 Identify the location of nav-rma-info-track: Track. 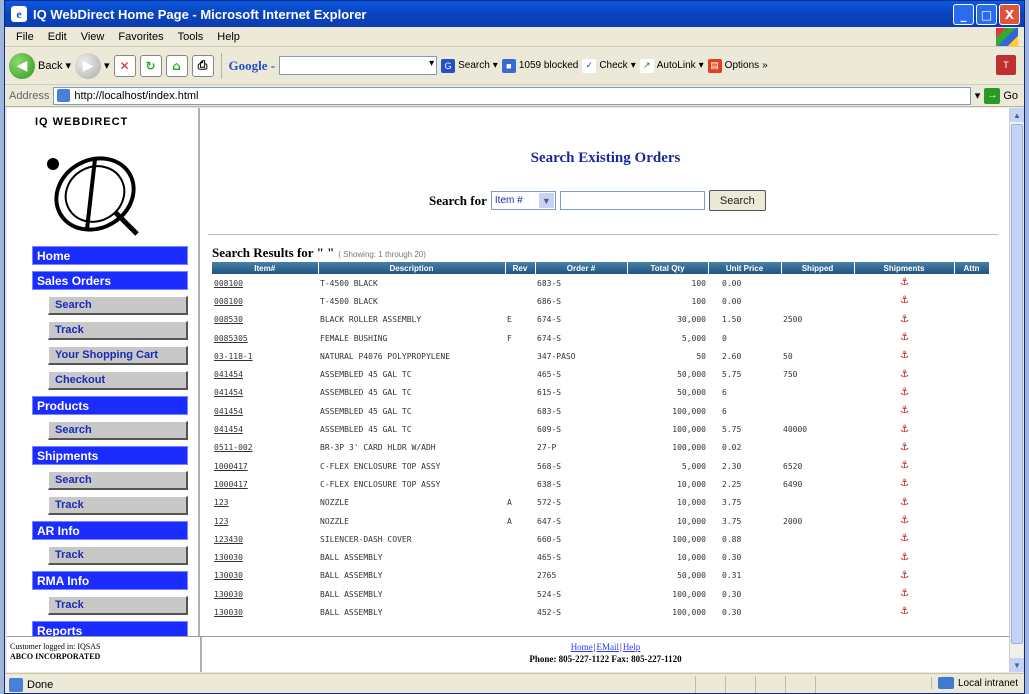
(118, 605).